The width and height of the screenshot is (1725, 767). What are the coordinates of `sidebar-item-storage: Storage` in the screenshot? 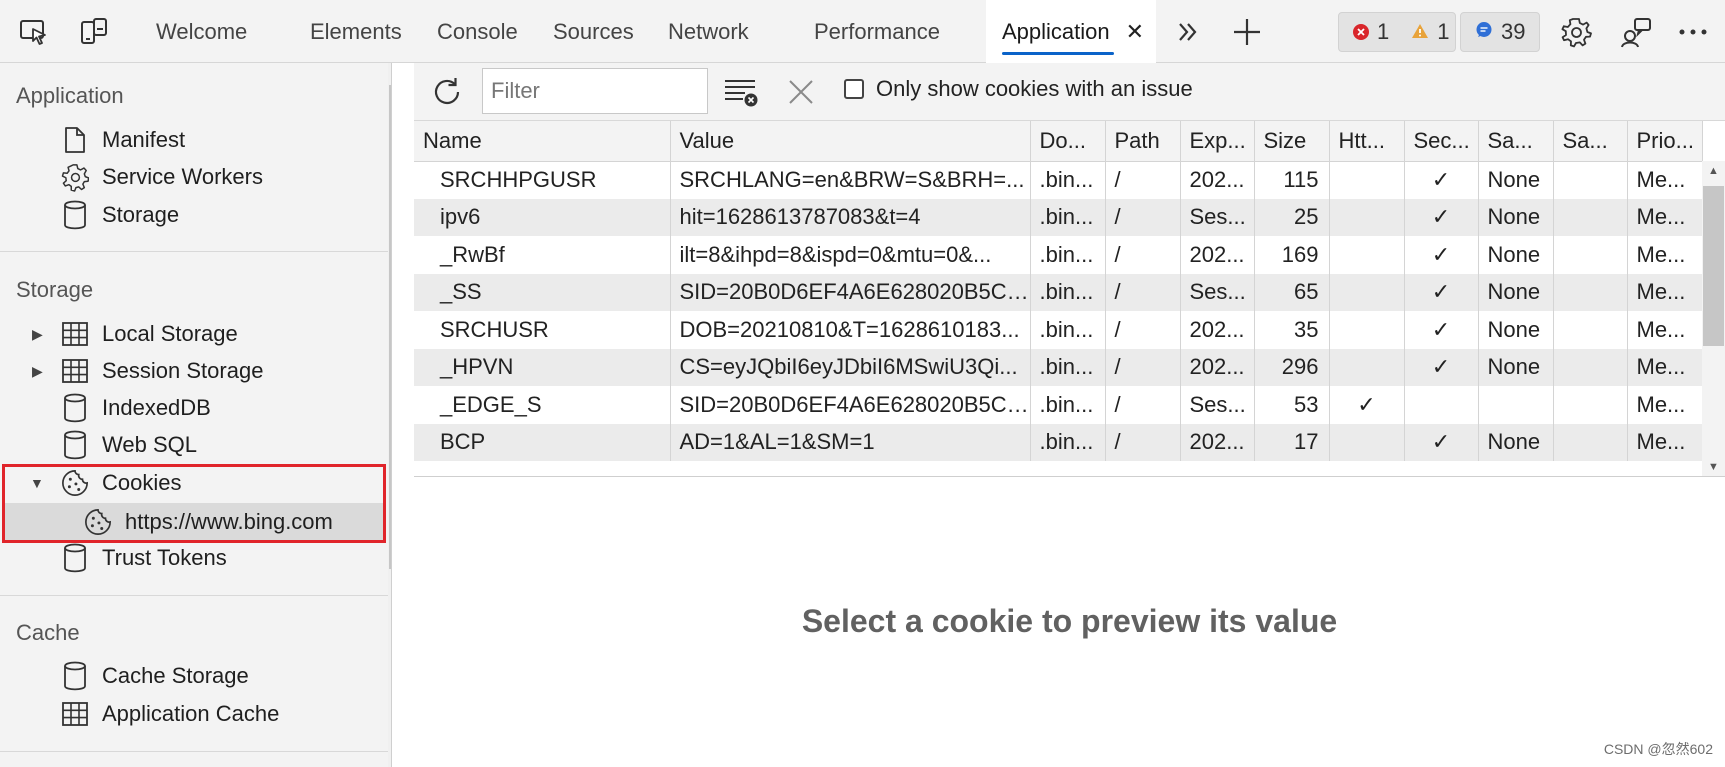 It's located at (192, 215).